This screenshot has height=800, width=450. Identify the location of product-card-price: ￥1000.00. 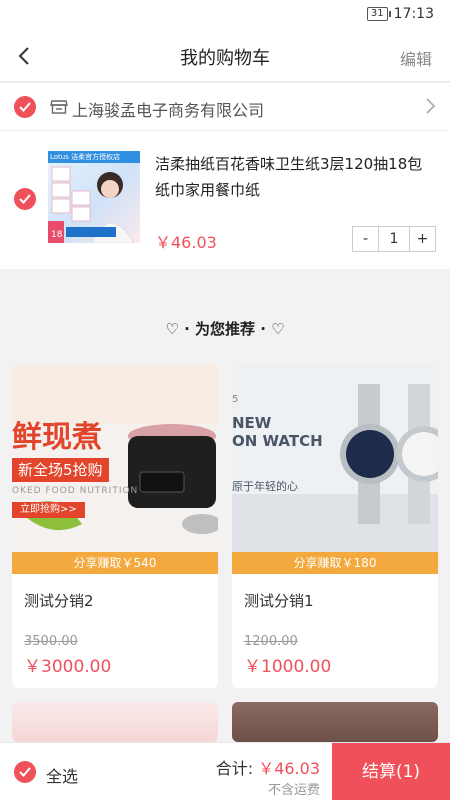
(288, 667).